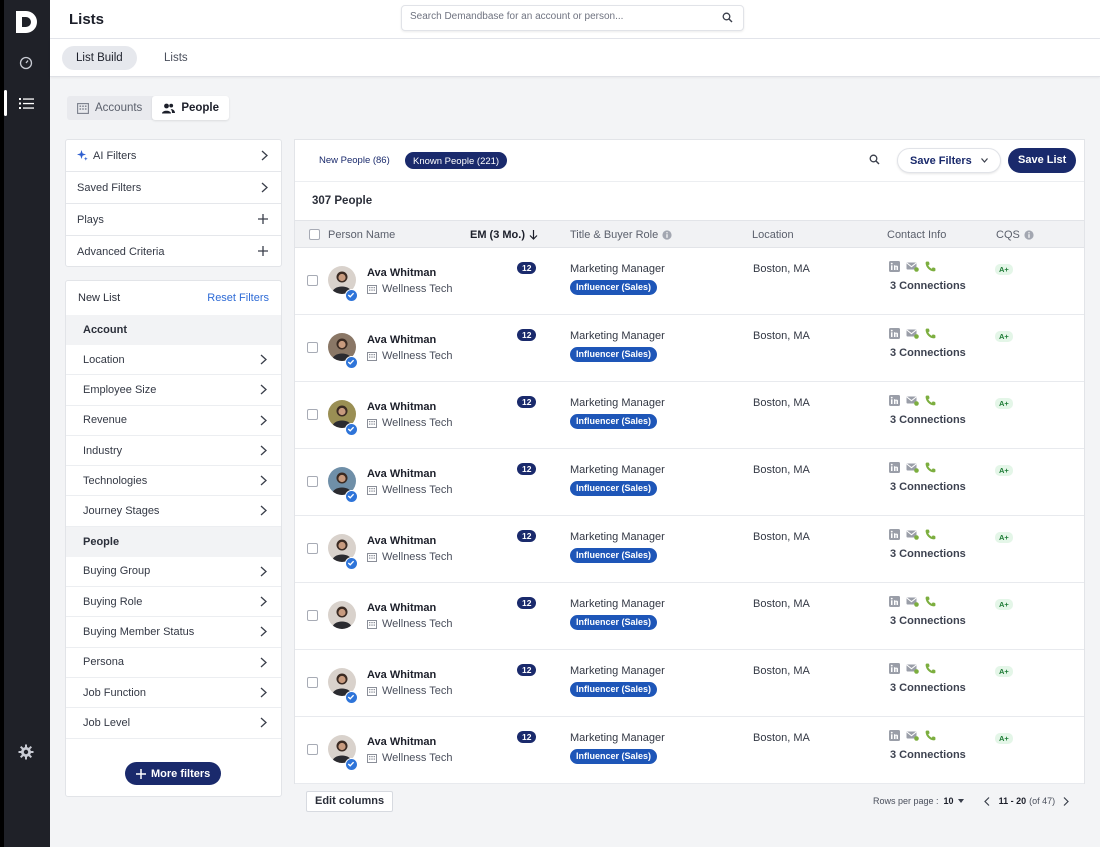 The height and width of the screenshot is (847, 1100). Describe the element at coordinates (916, 235) in the screenshot. I see `col-contact-info: Contact Info` at that location.